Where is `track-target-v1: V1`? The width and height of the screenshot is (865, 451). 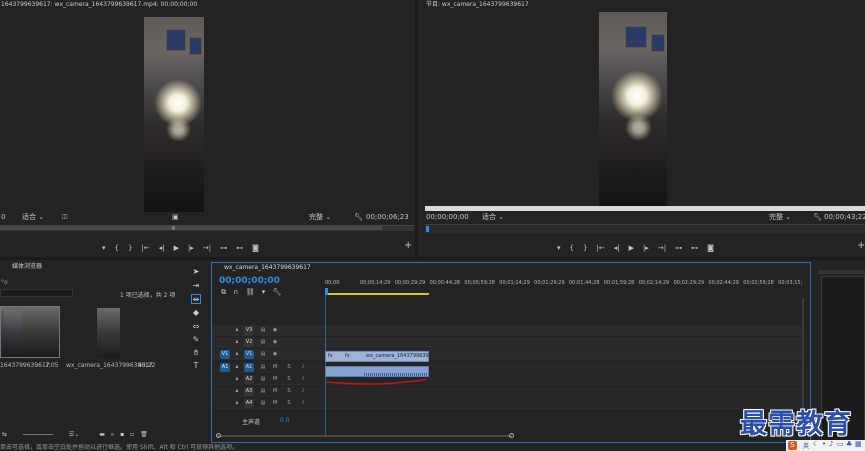
track-target-v1: V1 is located at coordinates (249, 355).